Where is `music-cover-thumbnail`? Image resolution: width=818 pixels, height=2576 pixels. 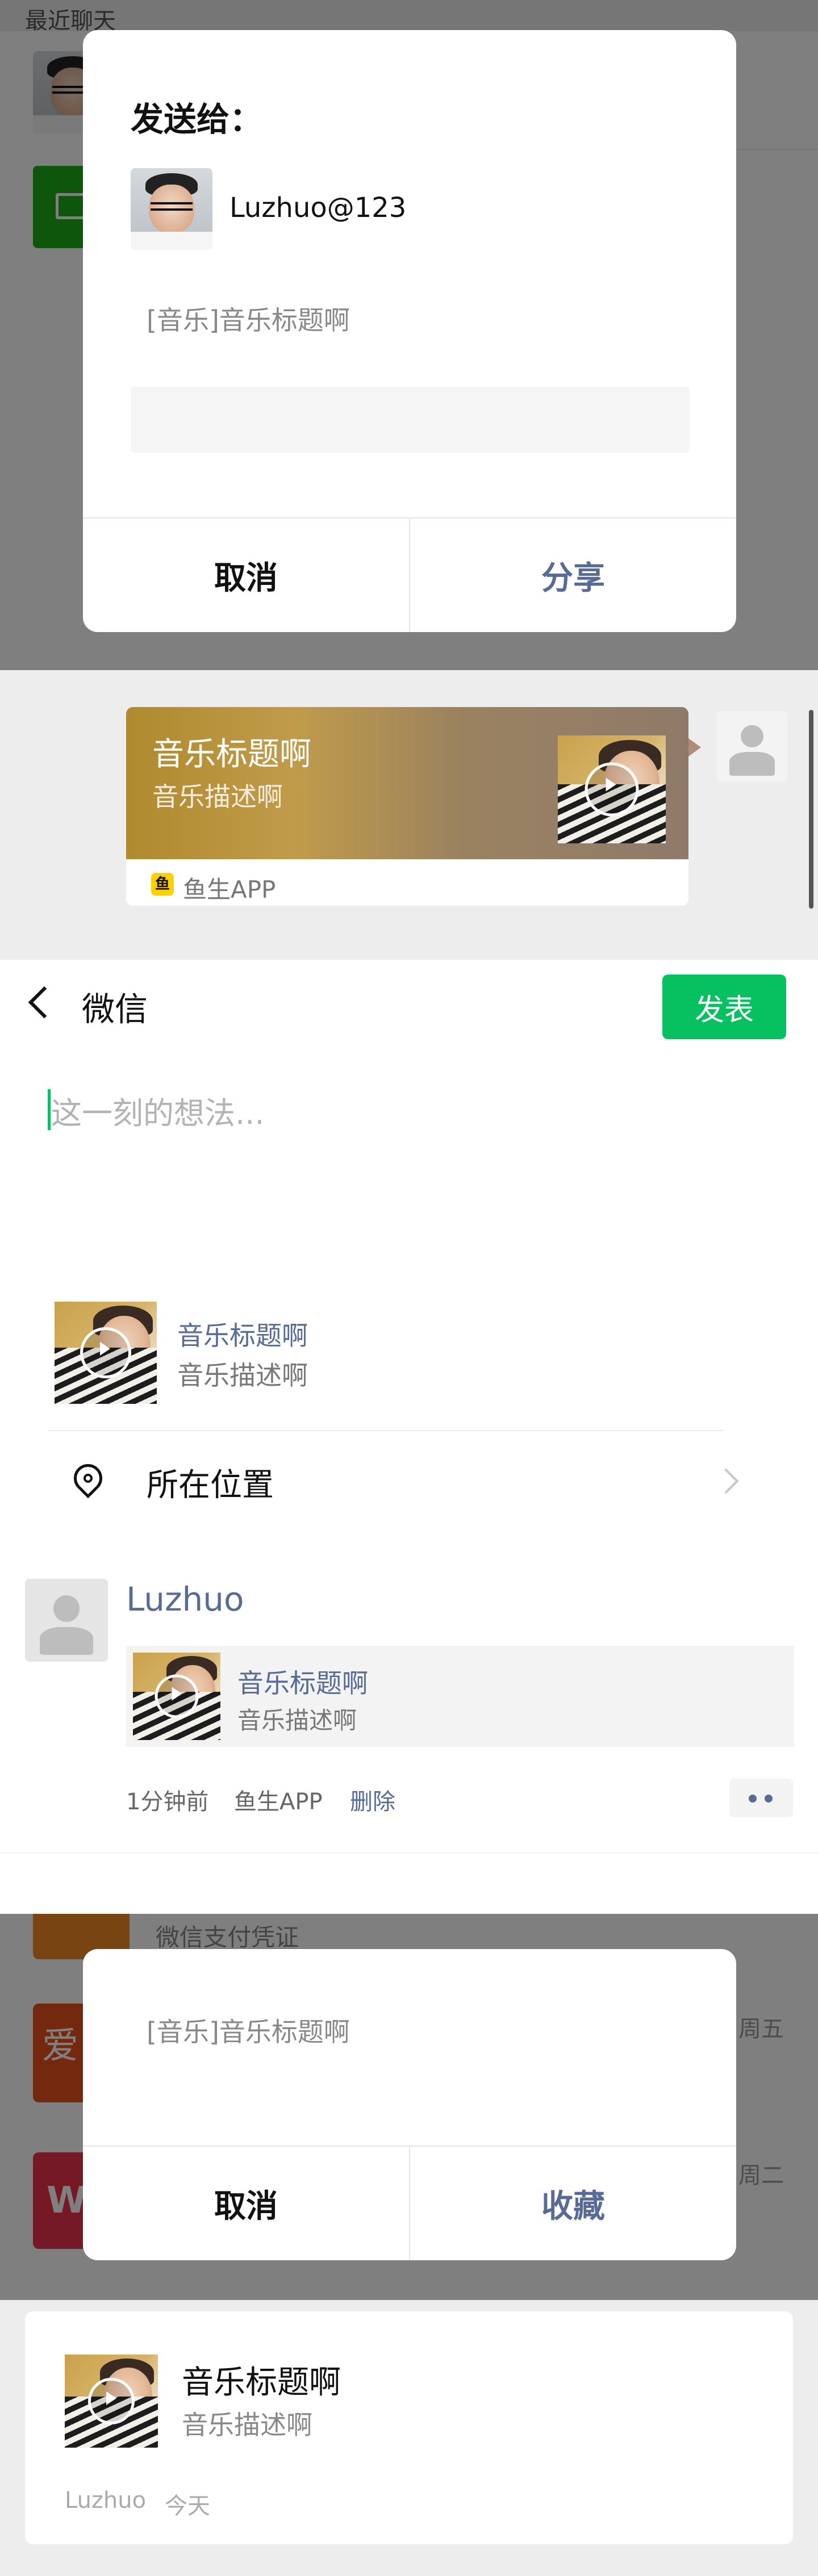
music-cover-thumbnail is located at coordinates (612, 789).